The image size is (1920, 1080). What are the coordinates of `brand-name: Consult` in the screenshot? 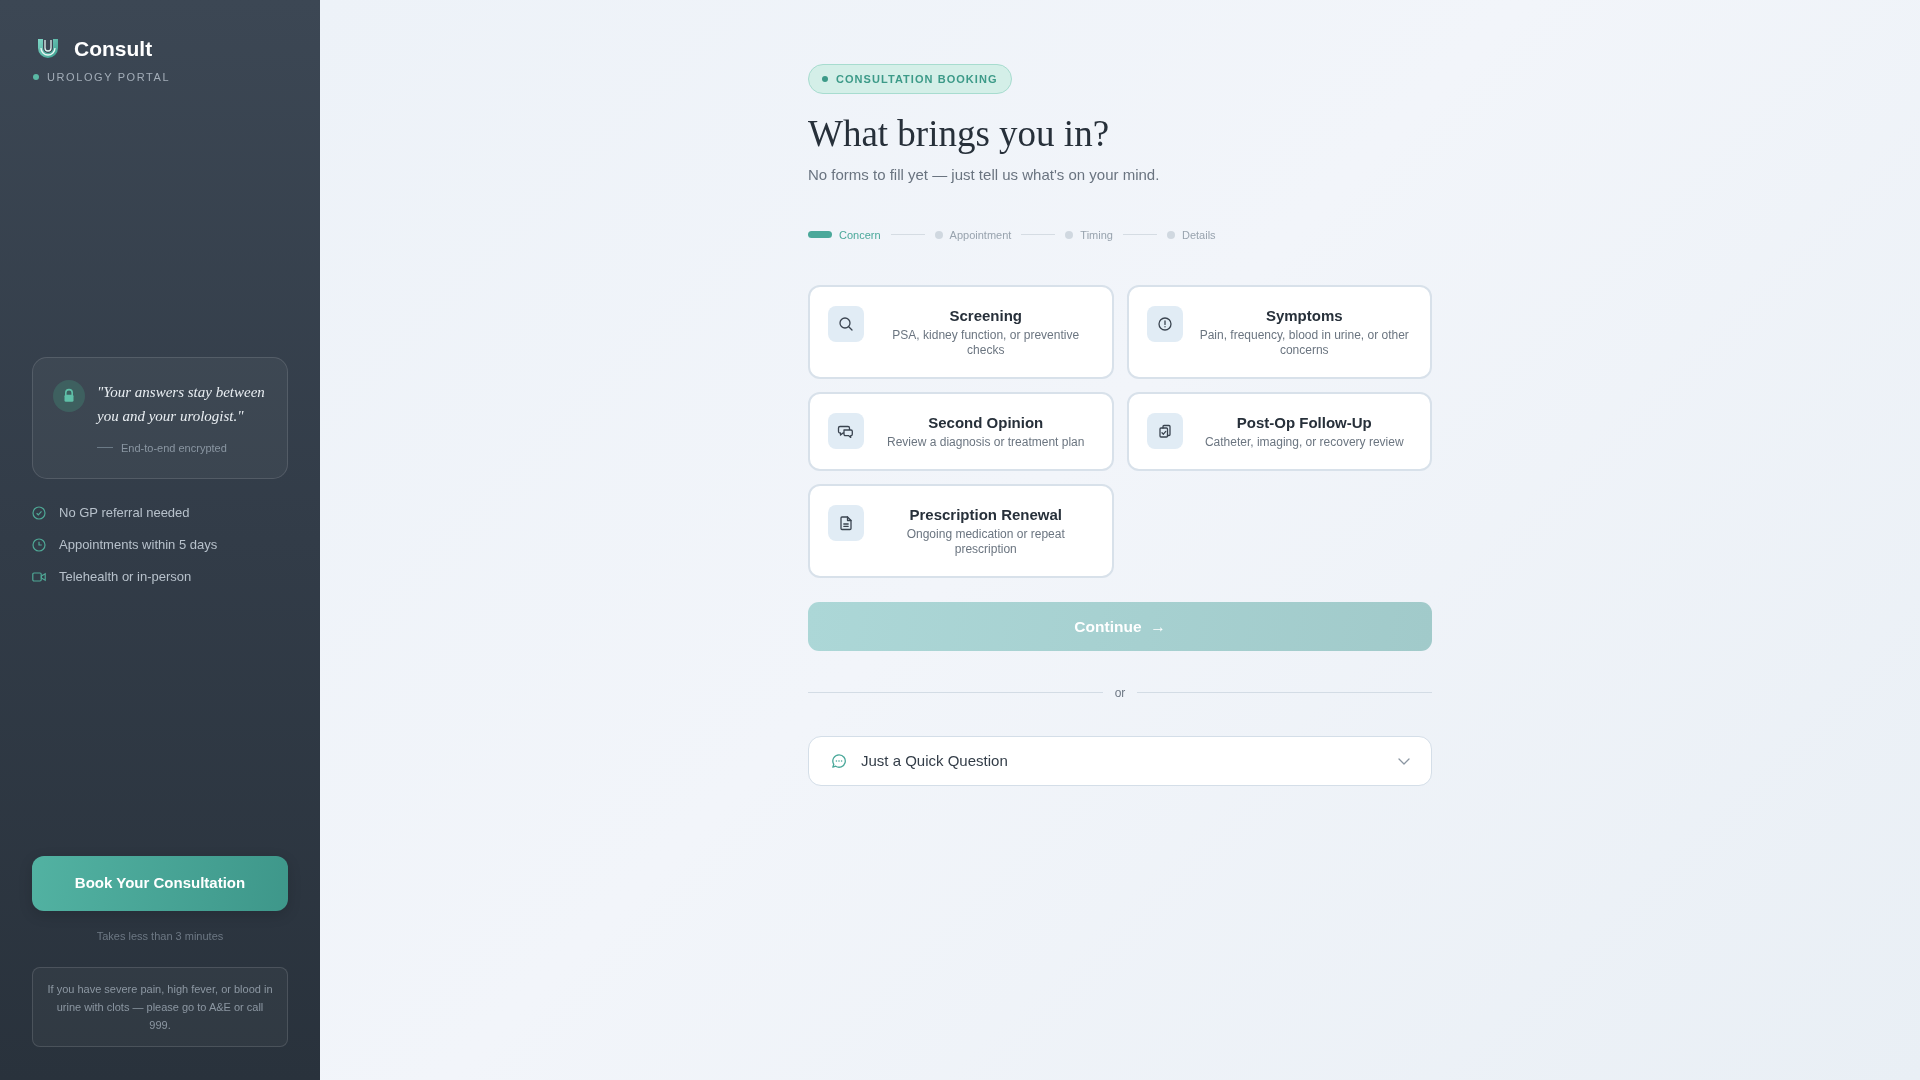 It's located at (113, 48).